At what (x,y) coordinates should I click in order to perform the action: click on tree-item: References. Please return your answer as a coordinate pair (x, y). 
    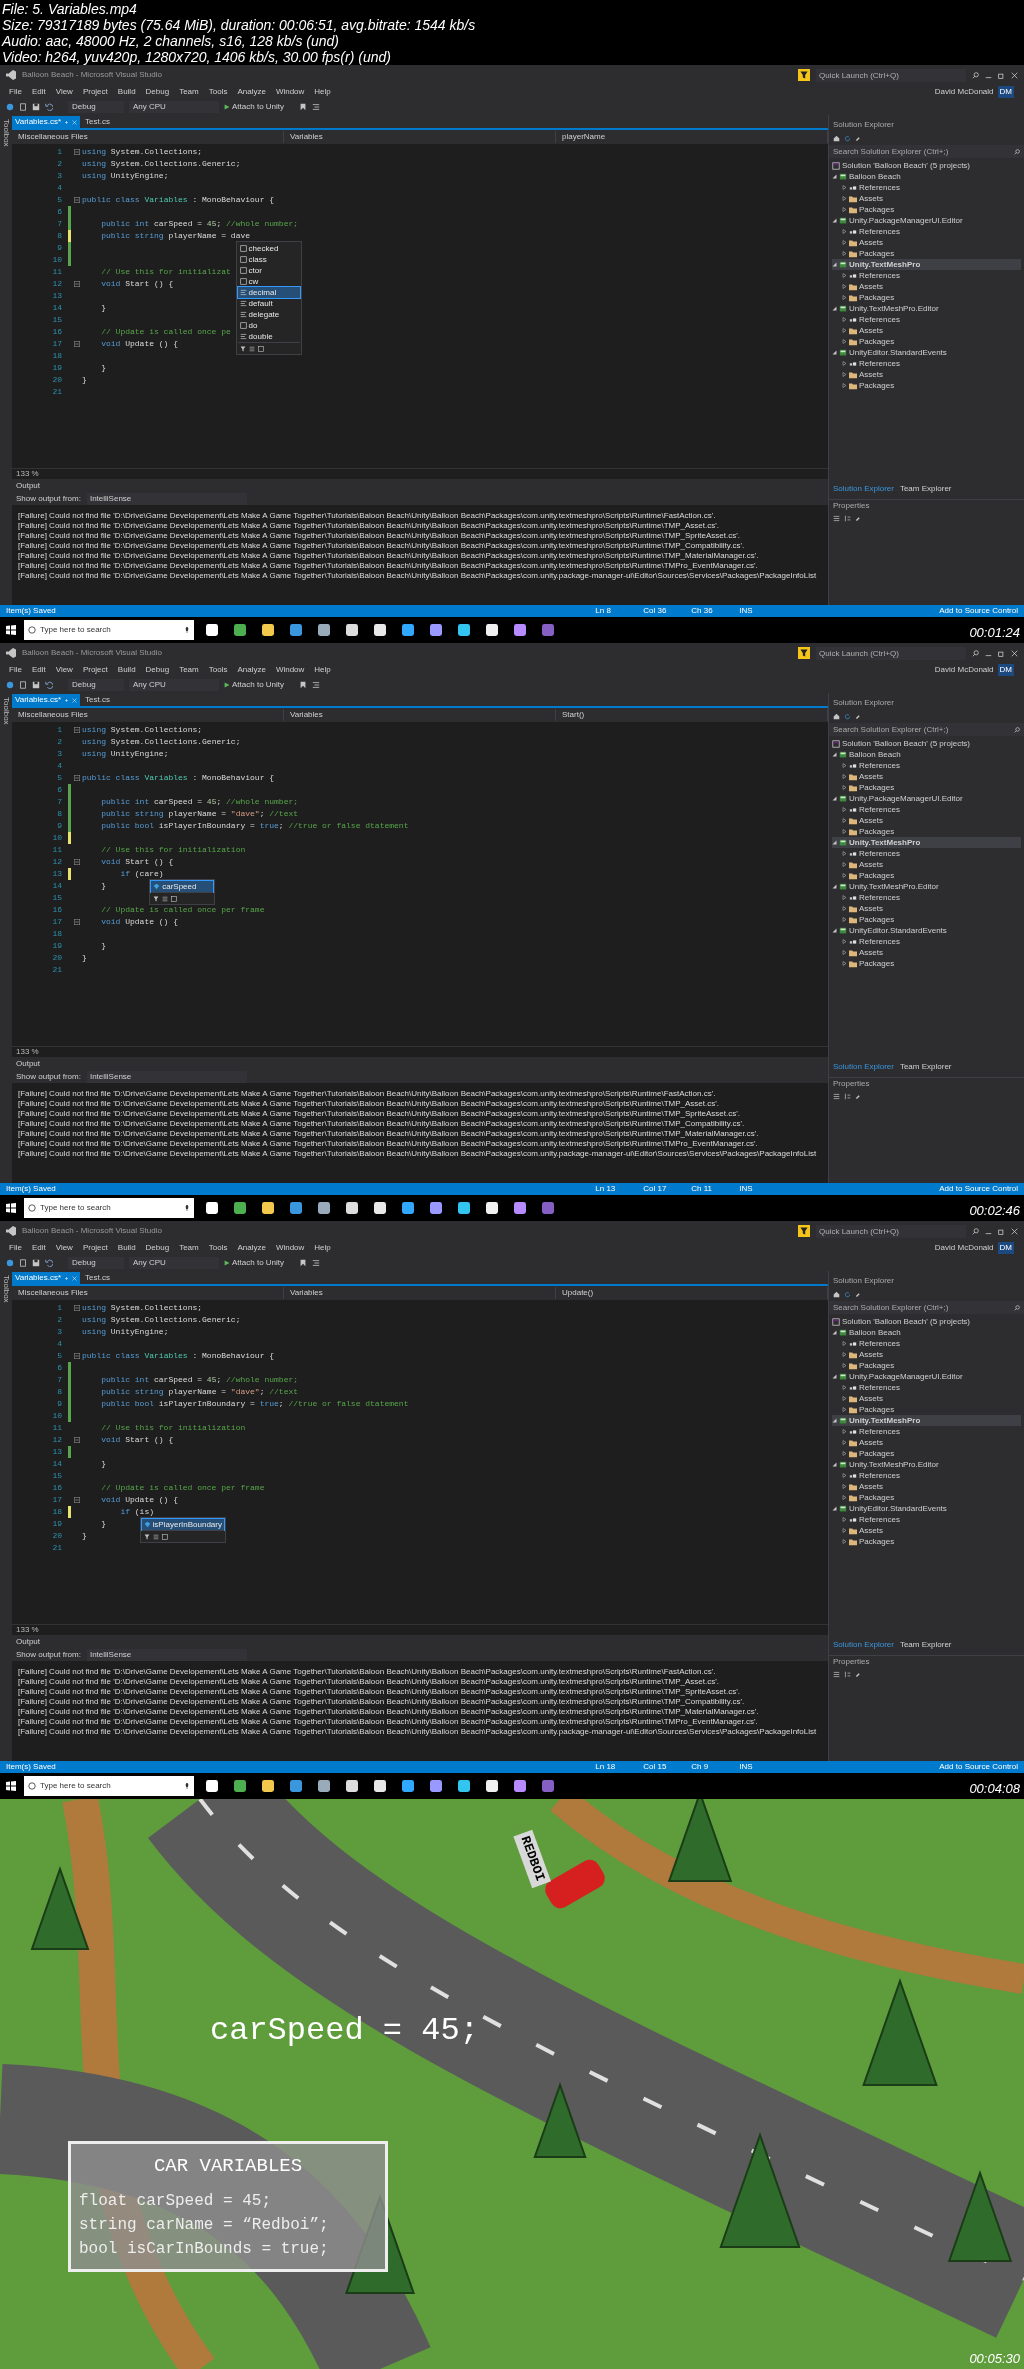
    Looking at the image, I should click on (931, 275).